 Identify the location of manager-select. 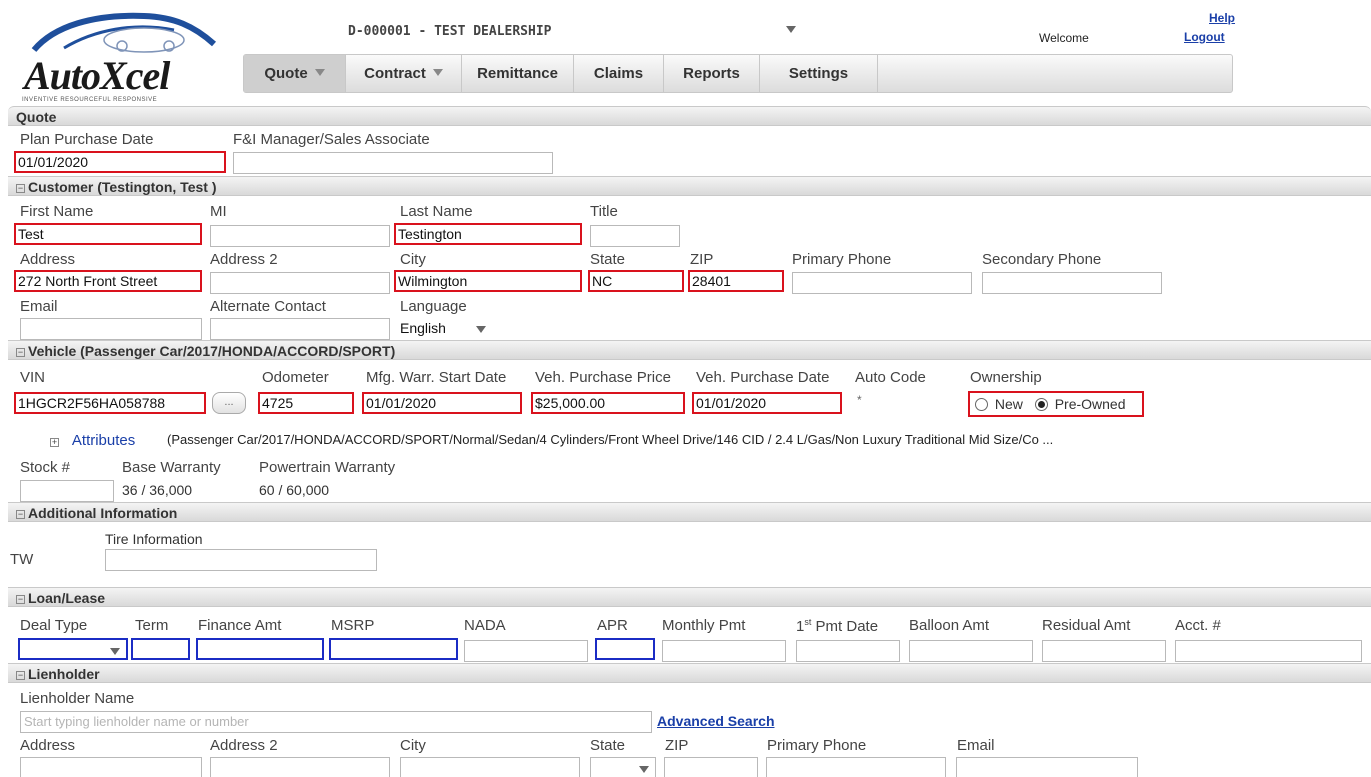
(393, 163).